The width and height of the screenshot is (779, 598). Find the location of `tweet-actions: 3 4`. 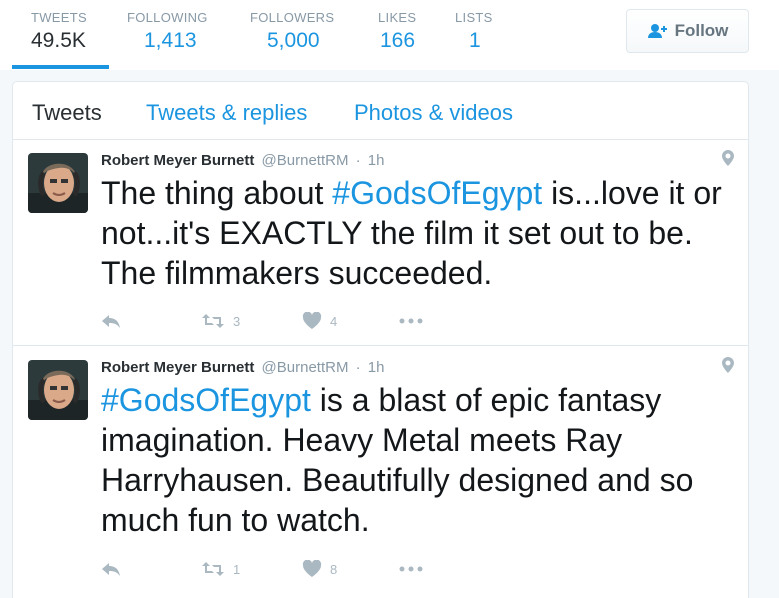

tweet-actions: 3 4 is located at coordinates (262, 321).